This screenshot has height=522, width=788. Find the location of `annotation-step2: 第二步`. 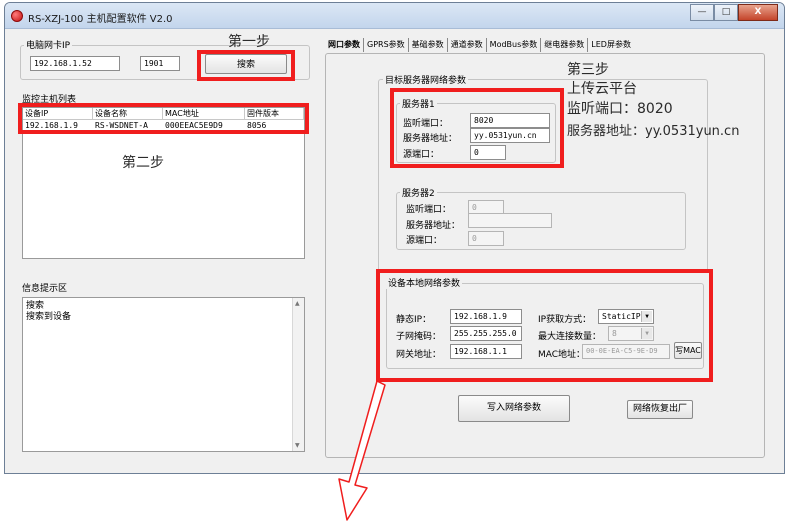

annotation-step2: 第二步 is located at coordinates (143, 163).